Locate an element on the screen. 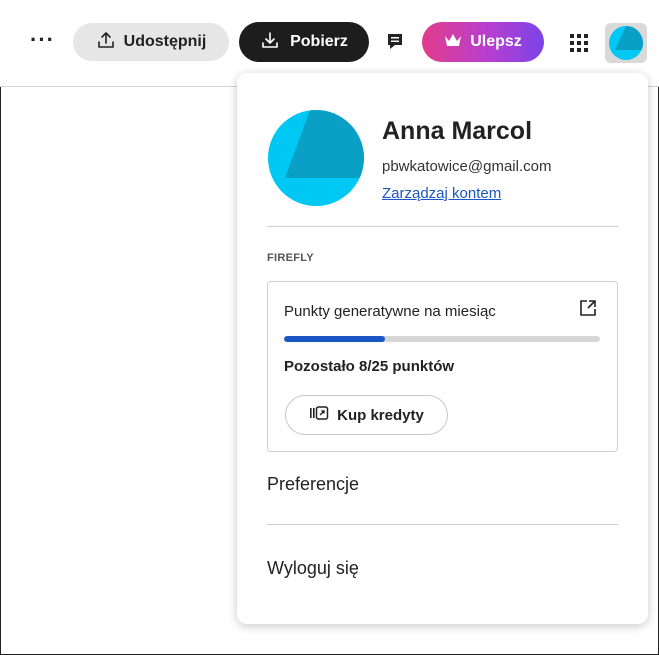 This screenshot has width=659, height=655. logout-menu-item: Wyloguj się is located at coordinates (313, 568).